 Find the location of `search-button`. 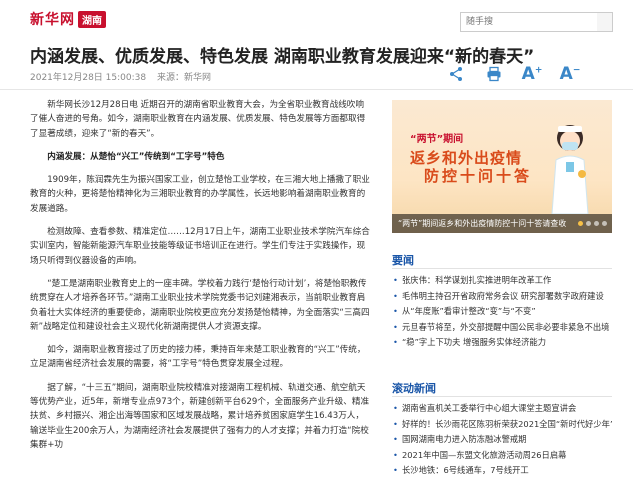

search-button is located at coordinates (605, 22).